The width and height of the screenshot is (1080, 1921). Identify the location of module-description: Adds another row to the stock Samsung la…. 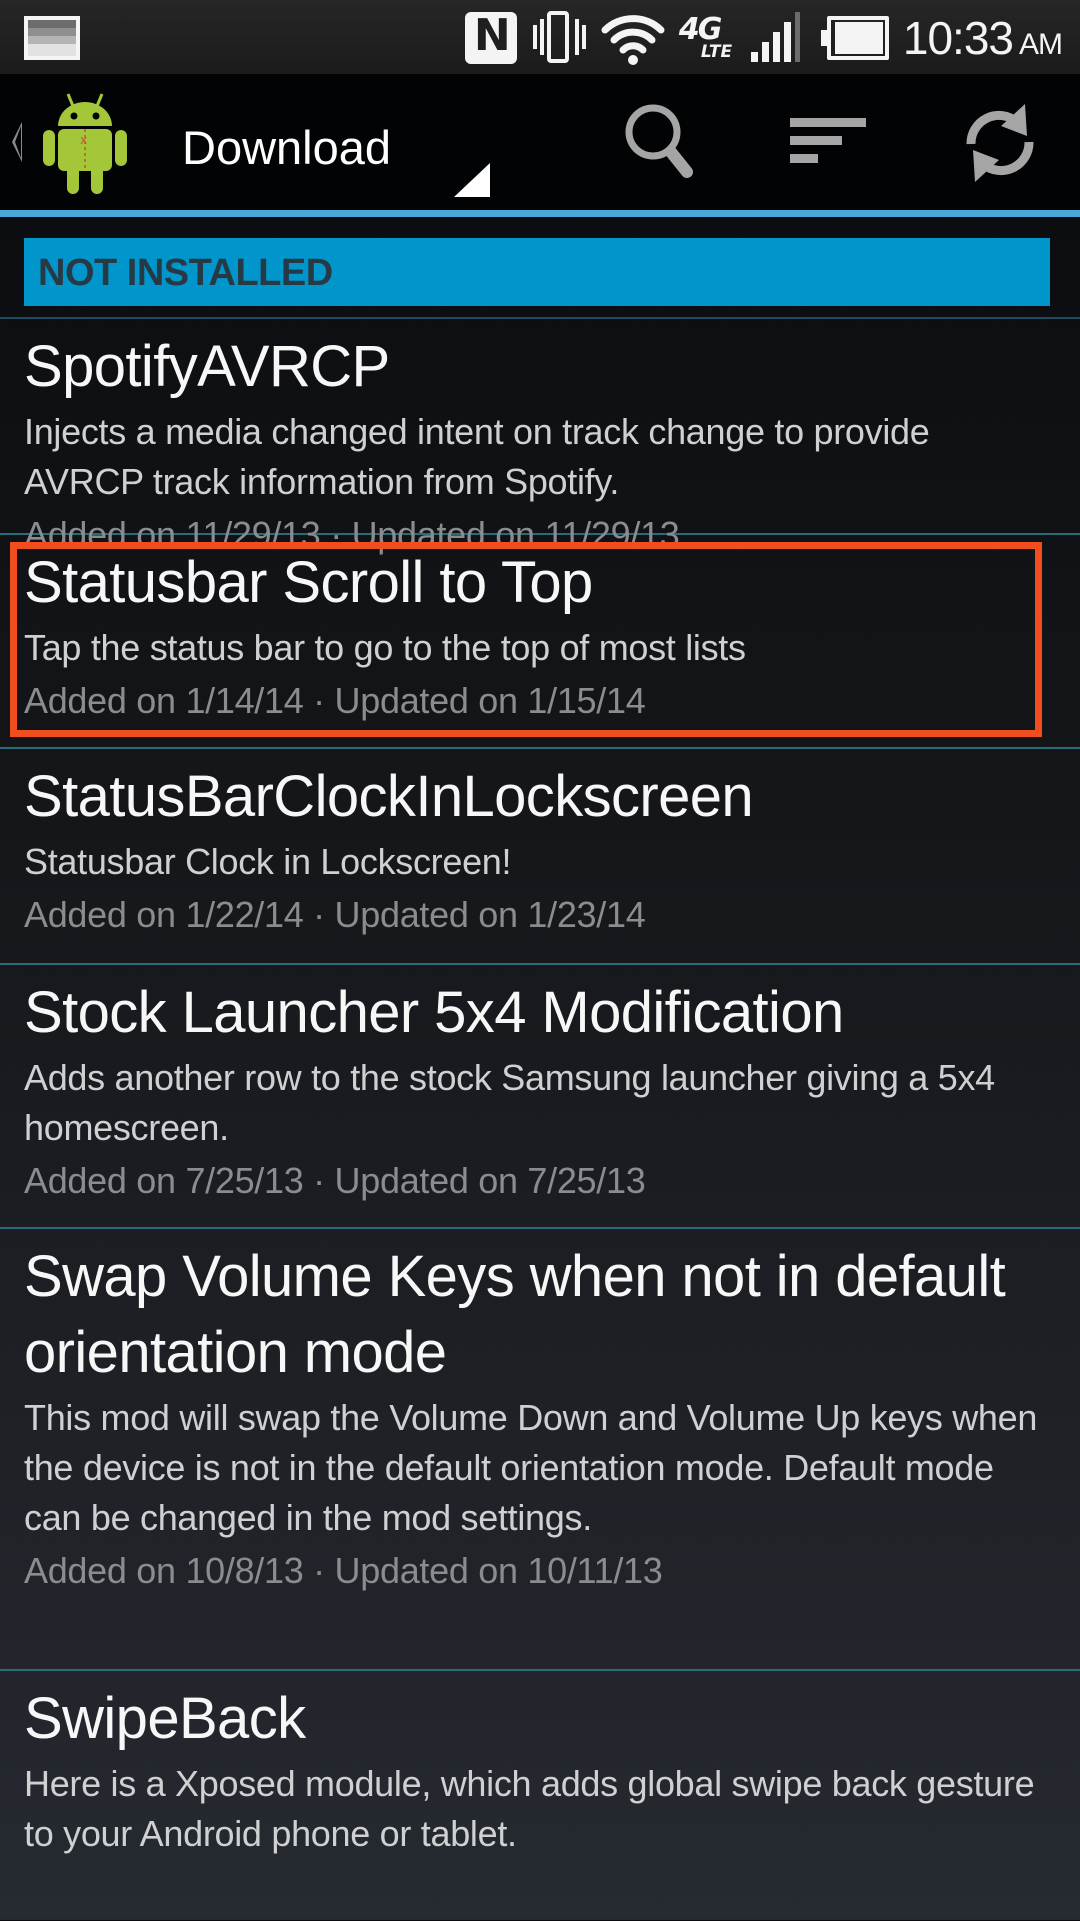
(509, 1102).